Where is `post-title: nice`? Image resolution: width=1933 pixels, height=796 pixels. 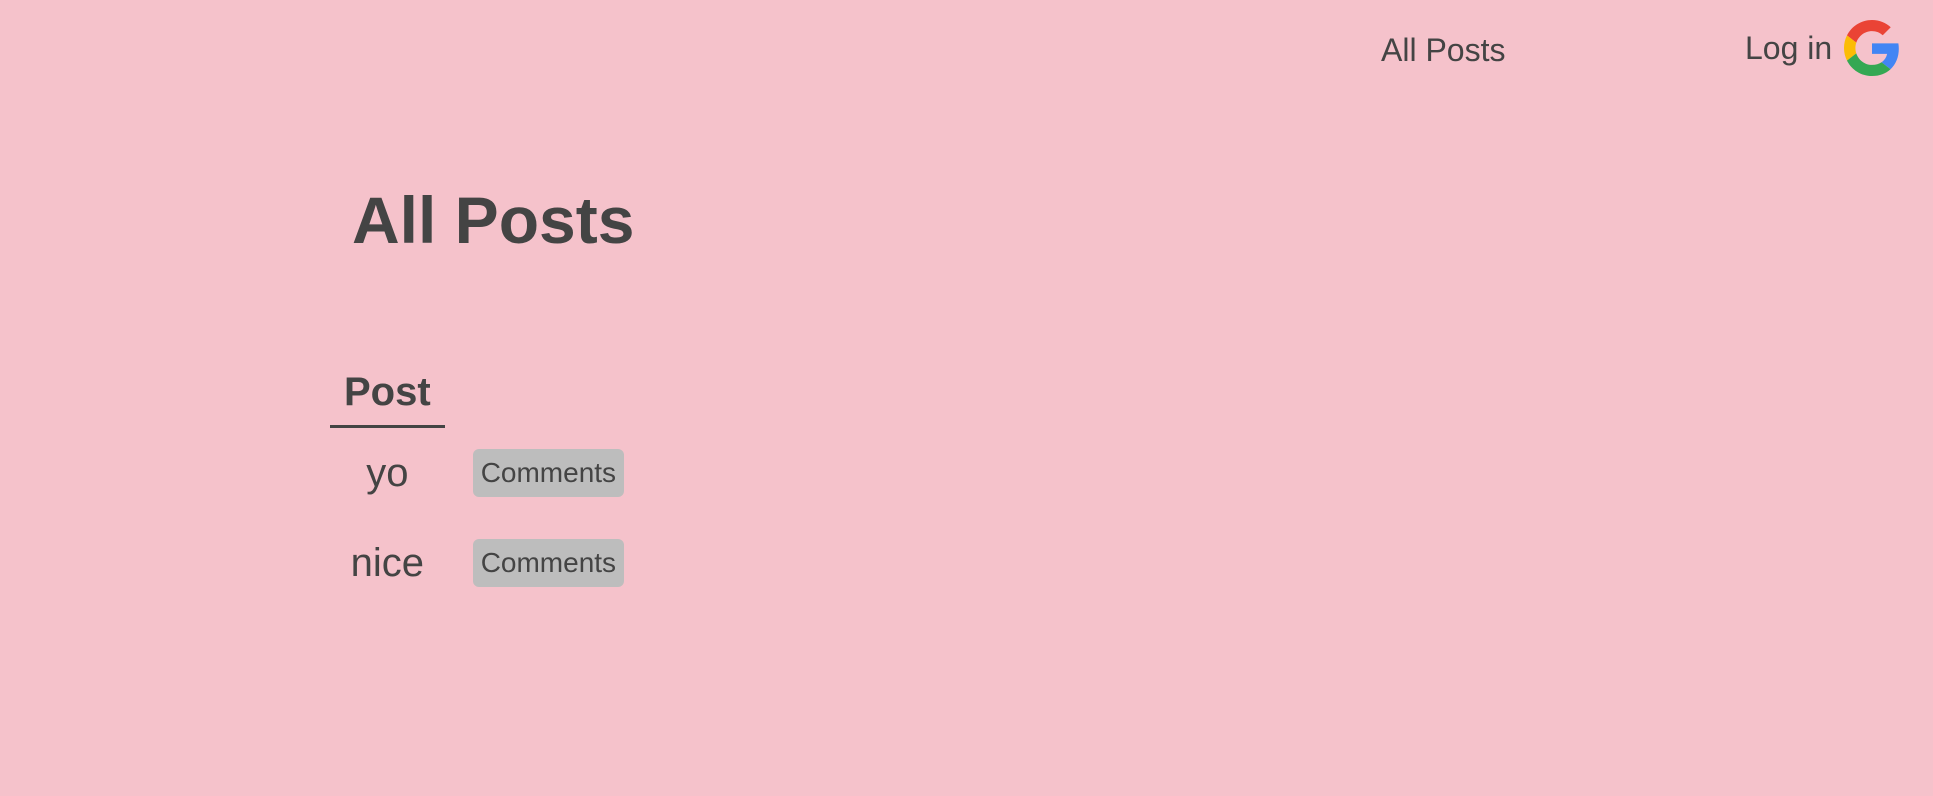
post-title: nice is located at coordinates (387, 562).